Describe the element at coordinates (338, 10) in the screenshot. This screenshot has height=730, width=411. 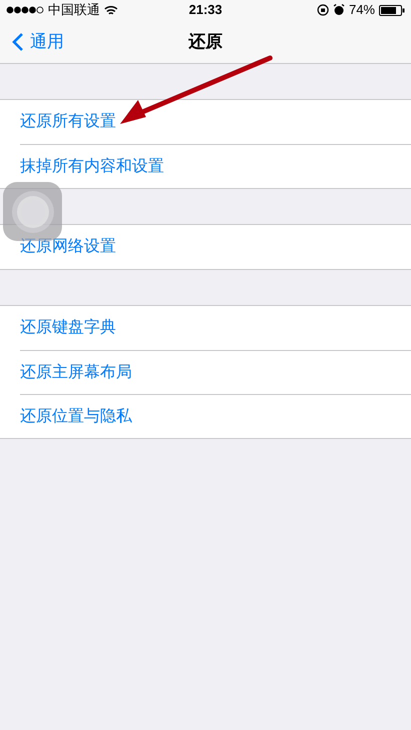
I see `alarm-icon` at that location.